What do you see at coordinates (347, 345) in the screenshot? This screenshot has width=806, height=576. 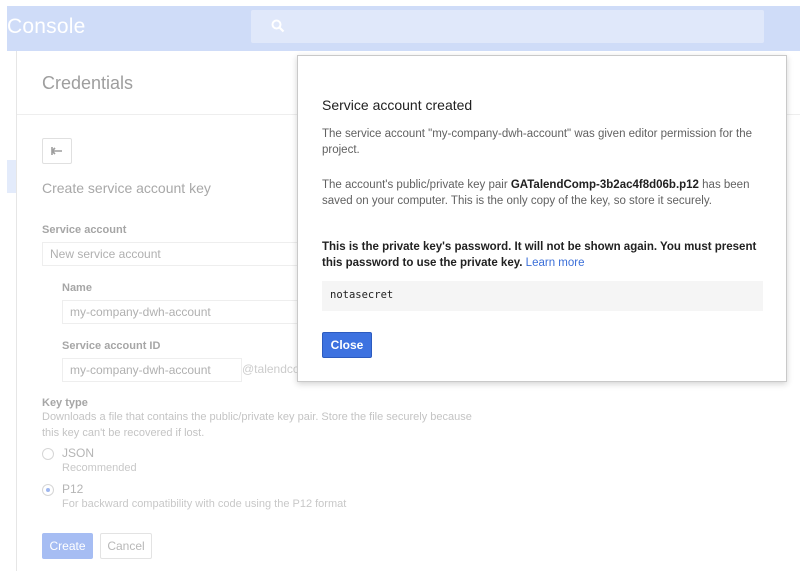 I see `close-button: Close` at bounding box center [347, 345].